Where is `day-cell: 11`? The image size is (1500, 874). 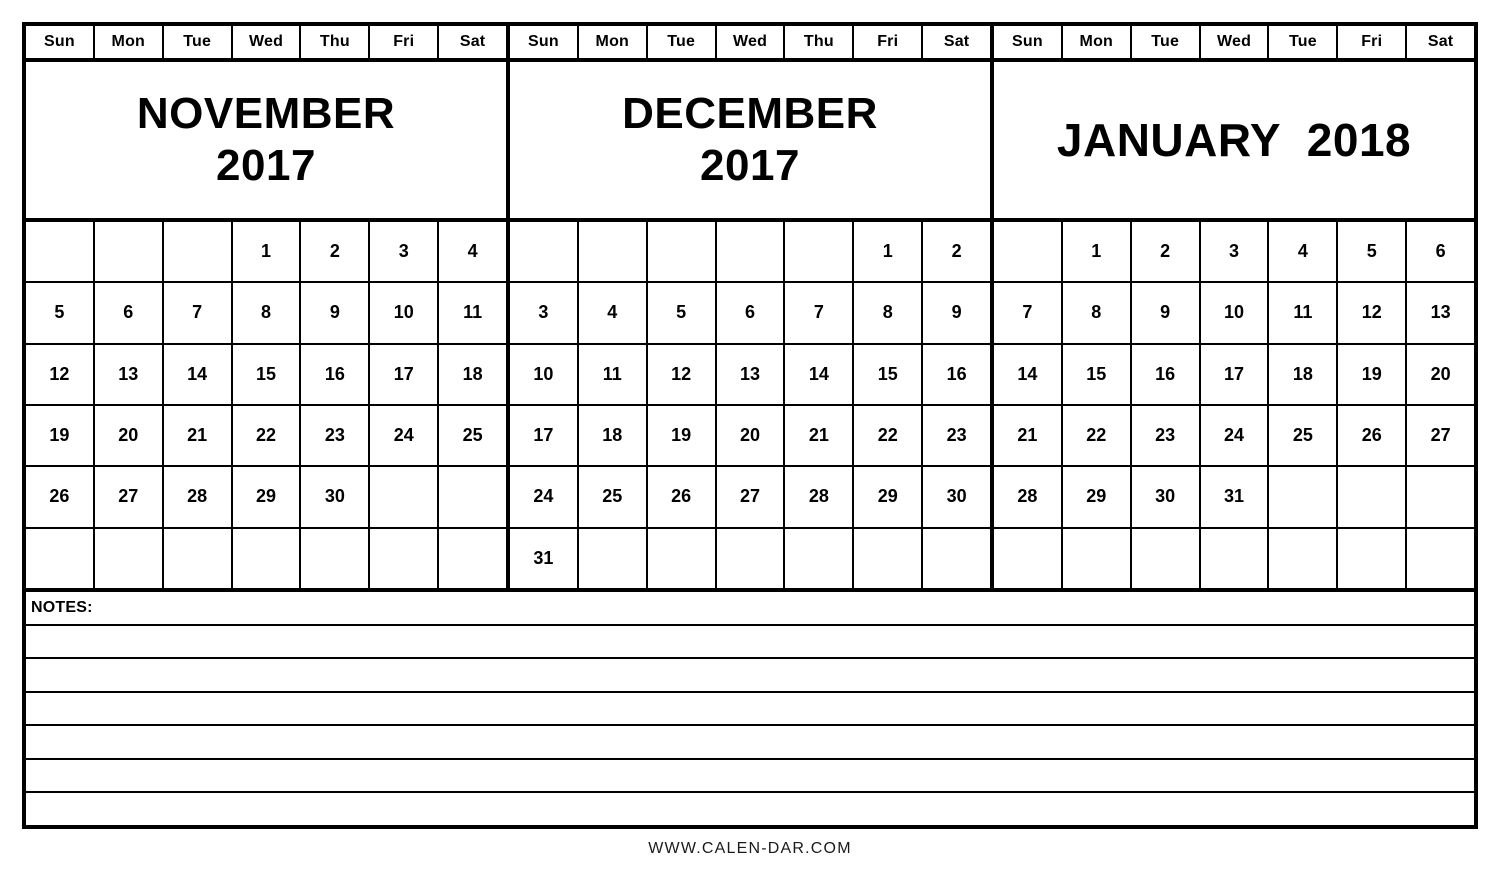
day-cell: 11 is located at coordinates (1304, 313).